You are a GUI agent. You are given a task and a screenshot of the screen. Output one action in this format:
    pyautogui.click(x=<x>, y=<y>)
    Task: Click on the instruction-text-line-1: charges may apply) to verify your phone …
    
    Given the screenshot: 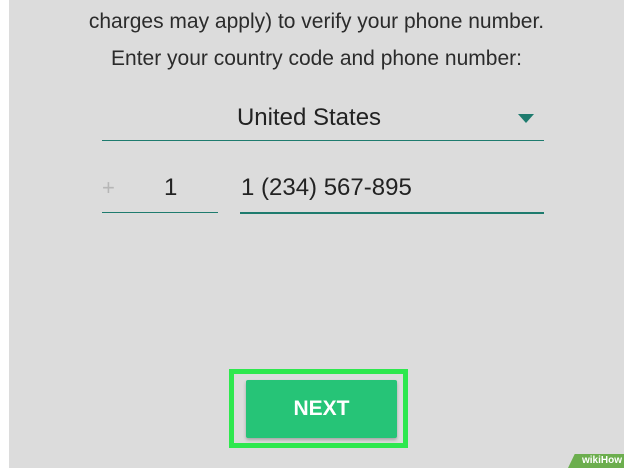 What is the action you would take?
    pyautogui.click(x=316, y=21)
    